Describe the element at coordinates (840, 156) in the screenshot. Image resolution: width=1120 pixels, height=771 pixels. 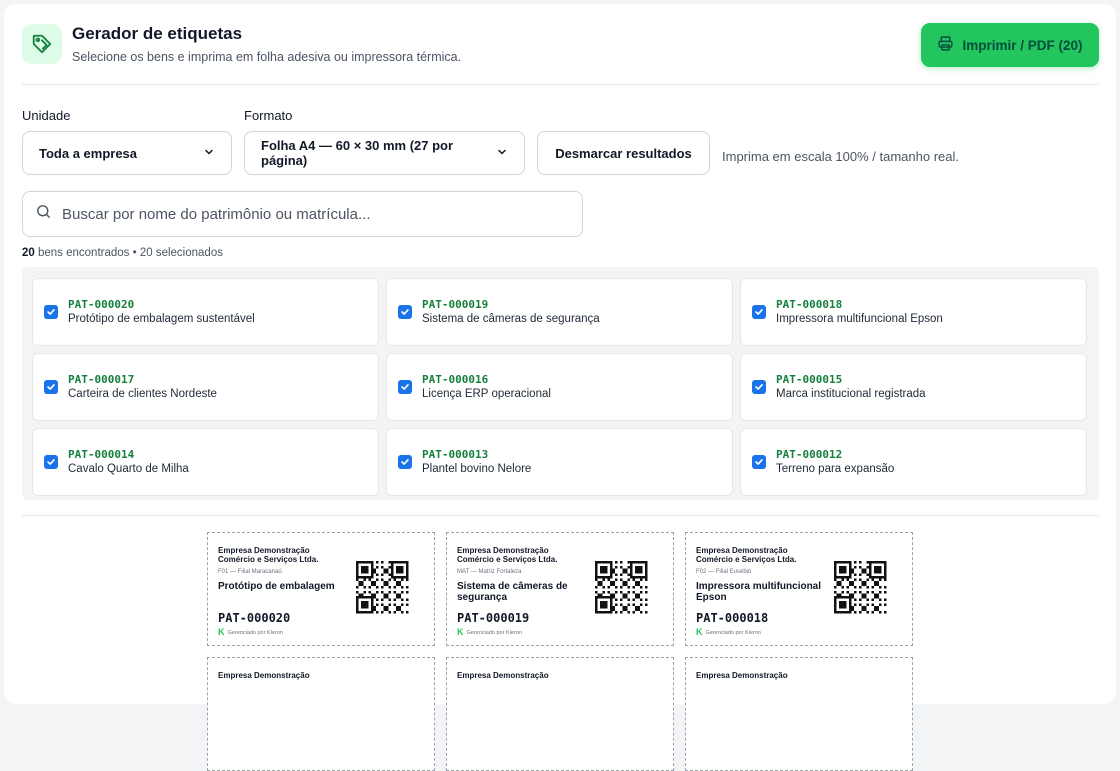
I see `print-scale-hint: Imprima em escala 100% / tamanho real.` at that location.